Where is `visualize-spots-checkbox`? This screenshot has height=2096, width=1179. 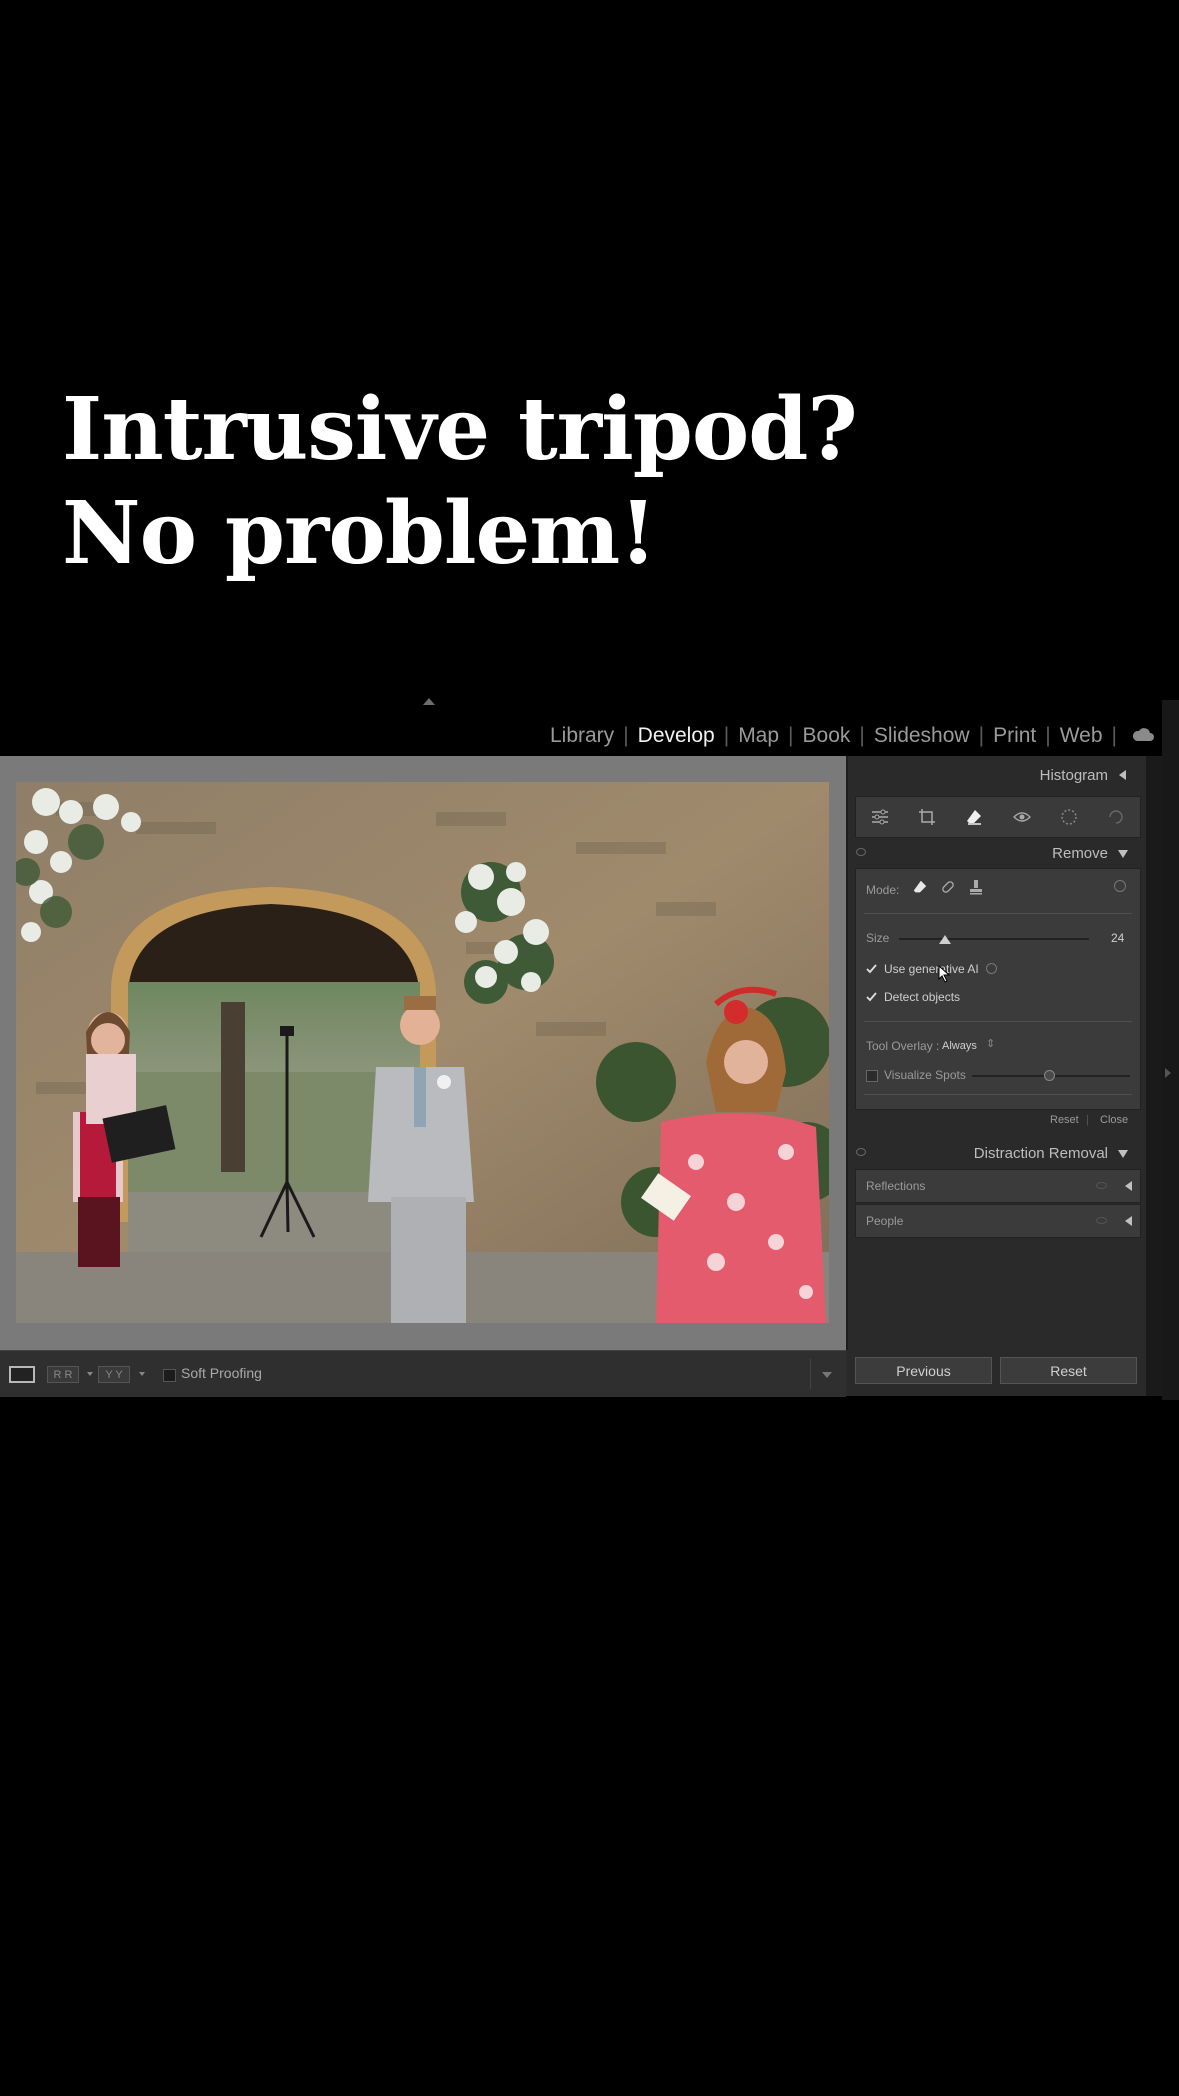
visualize-spots-checkbox is located at coordinates (872, 1076).